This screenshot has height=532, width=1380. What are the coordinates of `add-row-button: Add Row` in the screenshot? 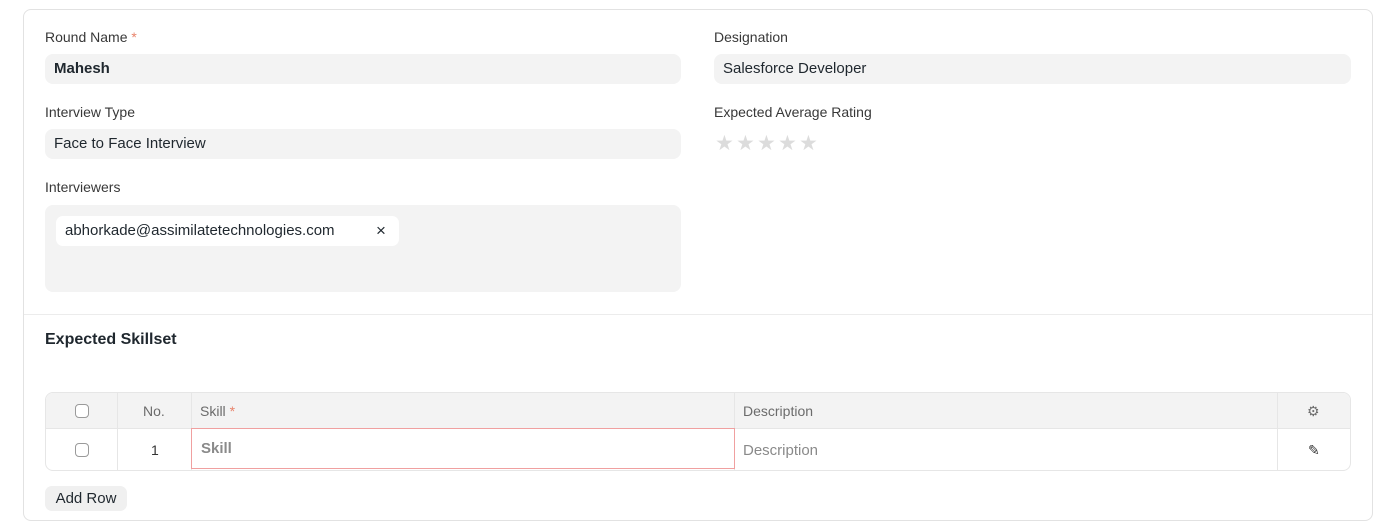 It's located at (86, 498).